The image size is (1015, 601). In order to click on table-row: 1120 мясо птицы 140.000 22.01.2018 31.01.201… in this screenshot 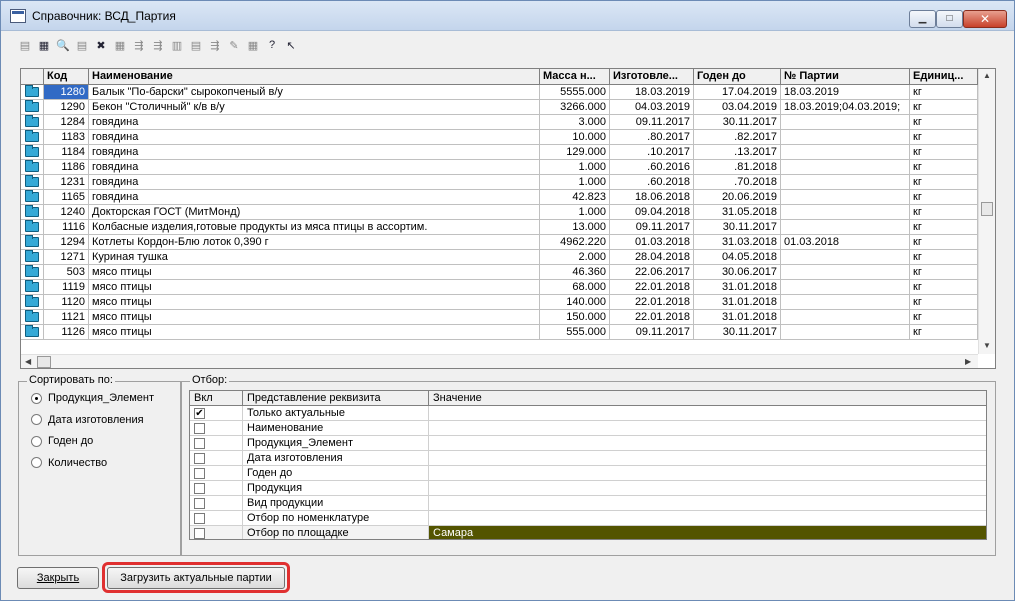, I will do `click(499, 302)`.